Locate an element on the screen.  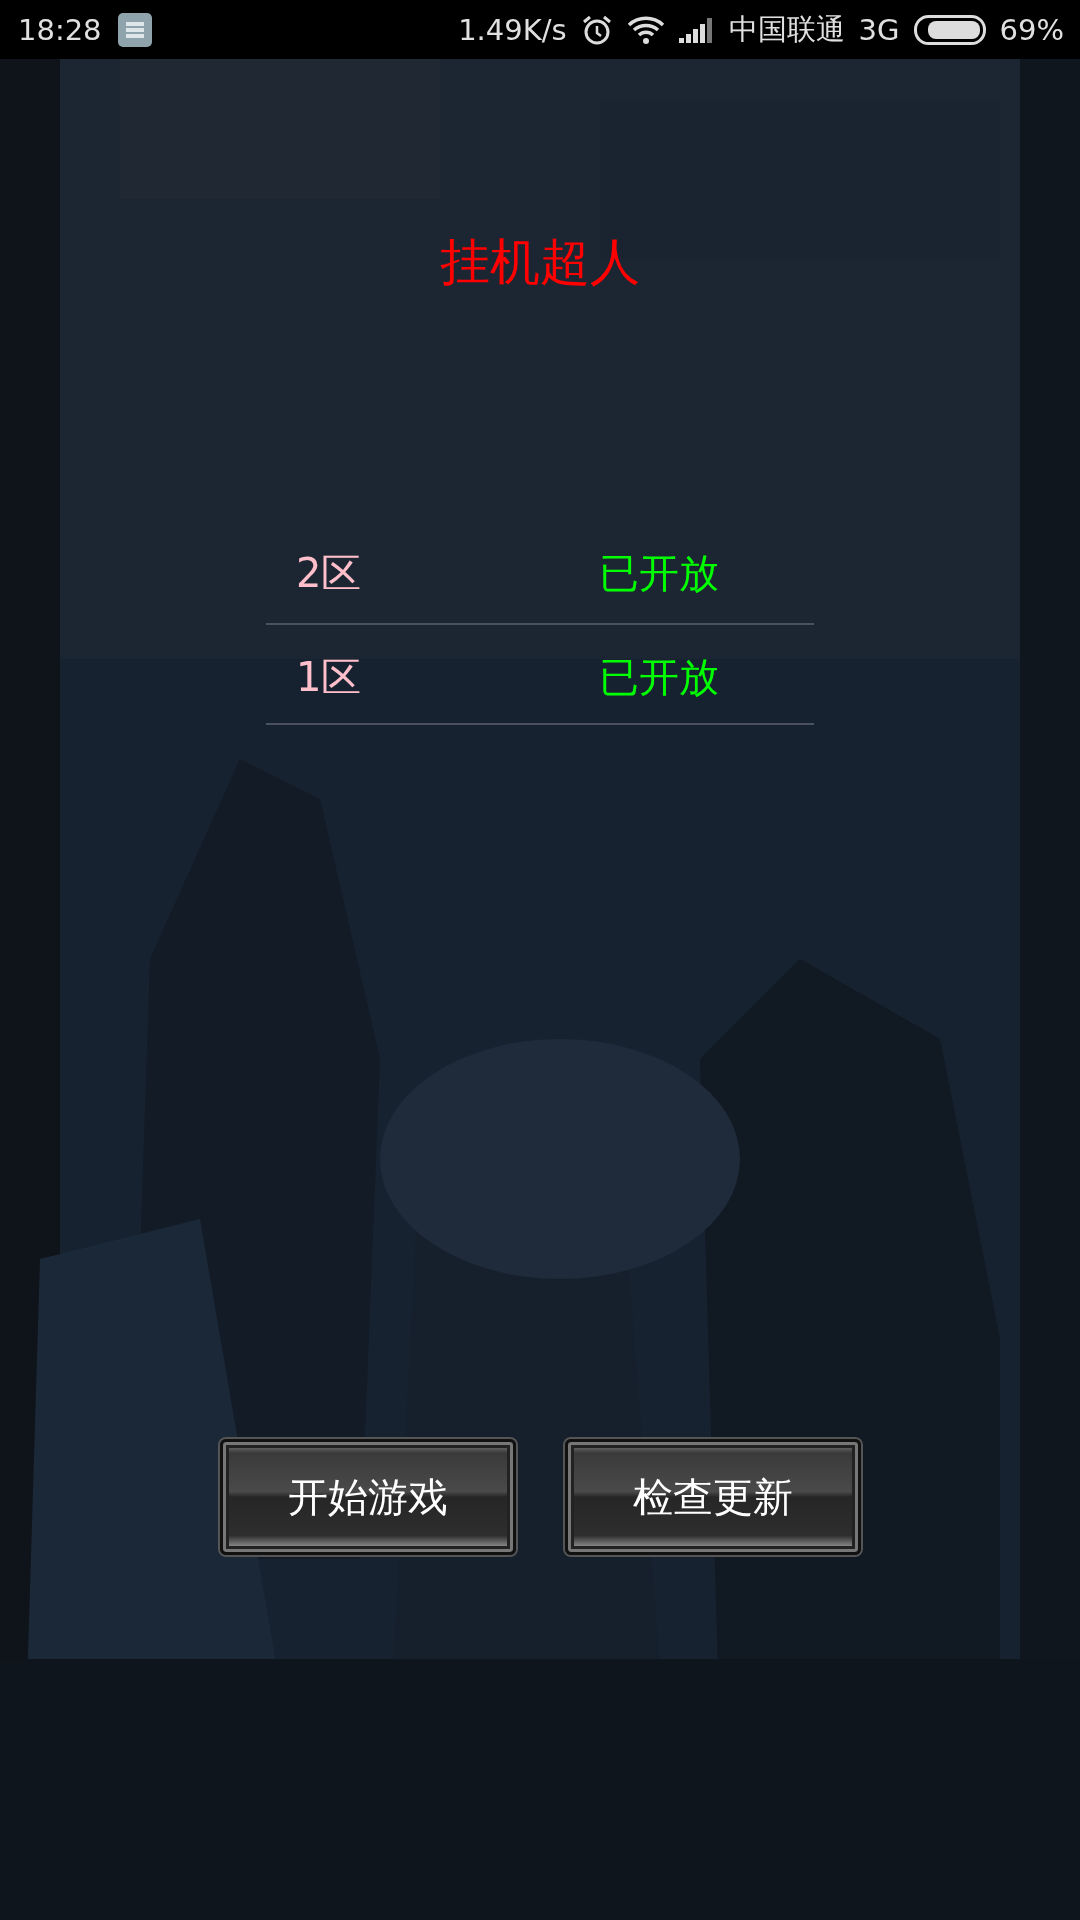
network-speed: 1.49K/s is located at coordinates (512, 29).